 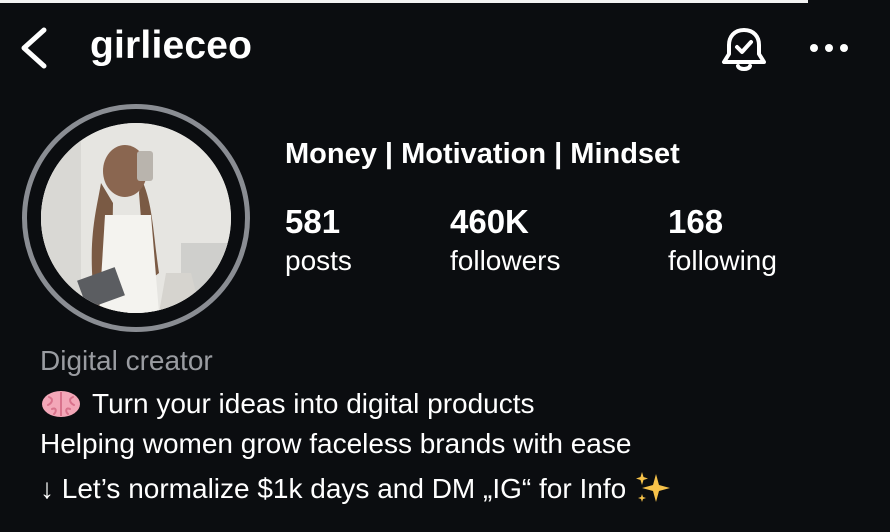 I want to click on bell-check-icon, so click(x=744, y=50).